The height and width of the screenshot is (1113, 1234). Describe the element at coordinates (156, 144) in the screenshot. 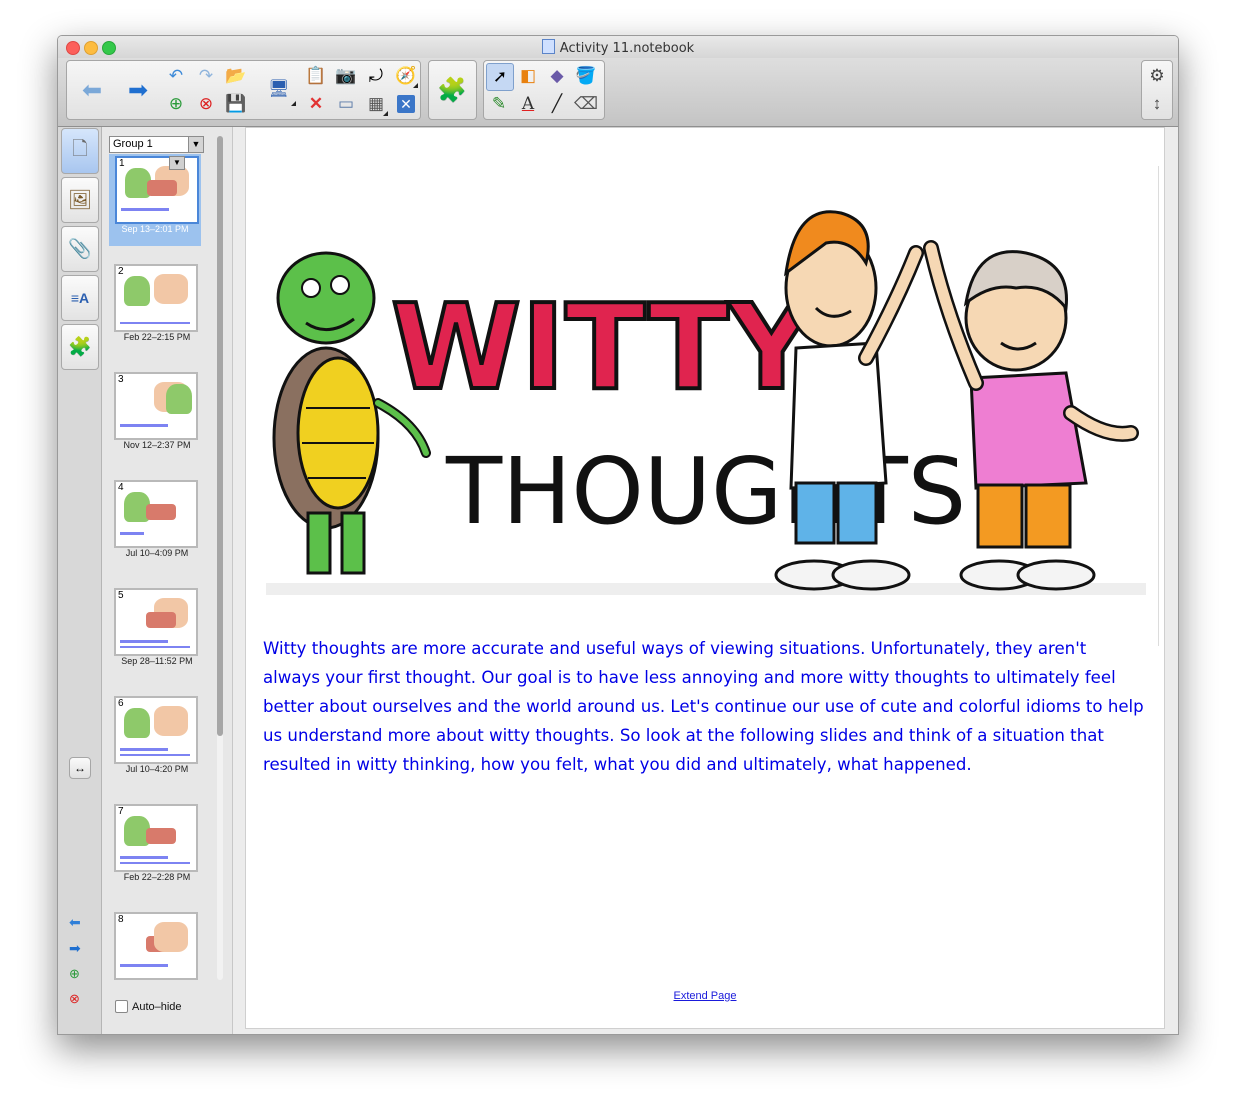

I see `group-dropdown: Group 1 ▼` at that location.